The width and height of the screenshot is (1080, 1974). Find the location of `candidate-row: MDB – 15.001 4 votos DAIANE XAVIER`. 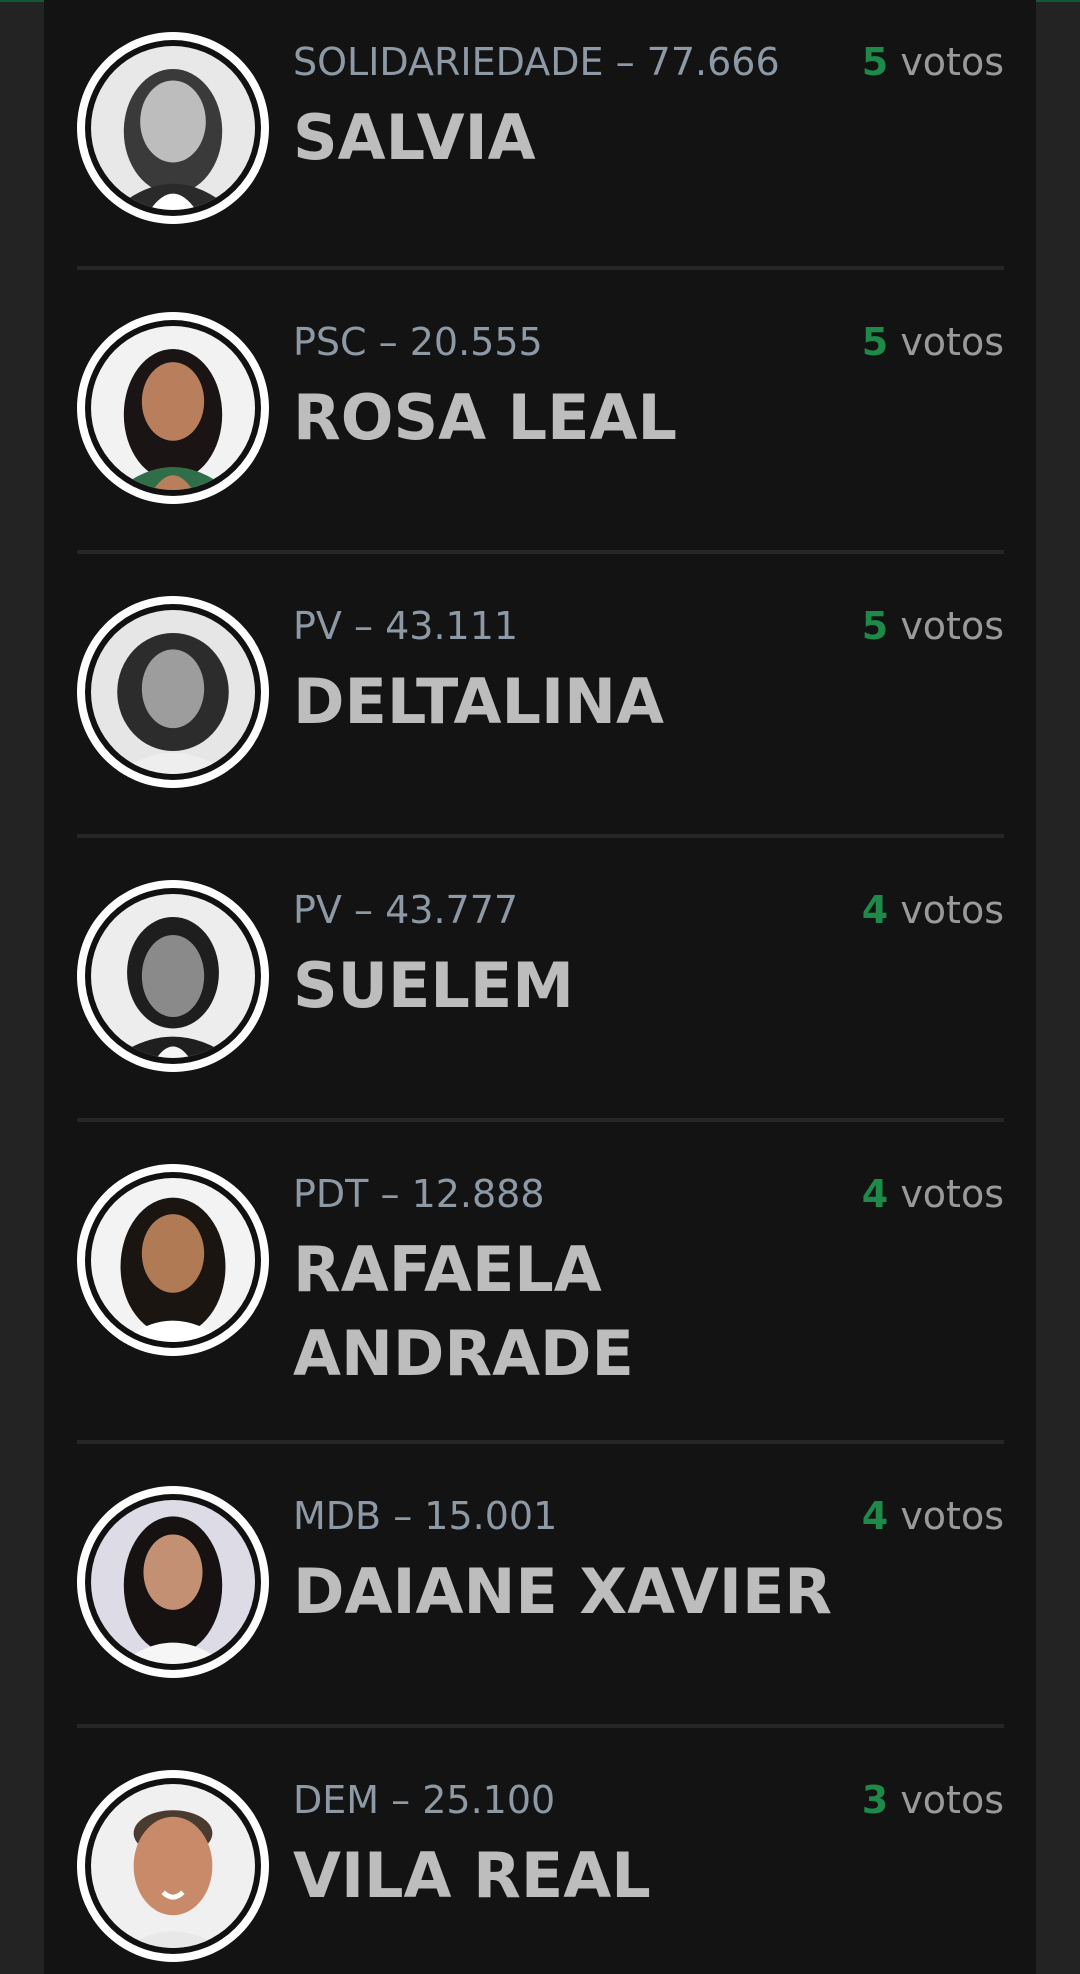

candidate-row: MDB – 15.001 4 votos DAIANE XAVIER is located at coordinates (540, 1586).